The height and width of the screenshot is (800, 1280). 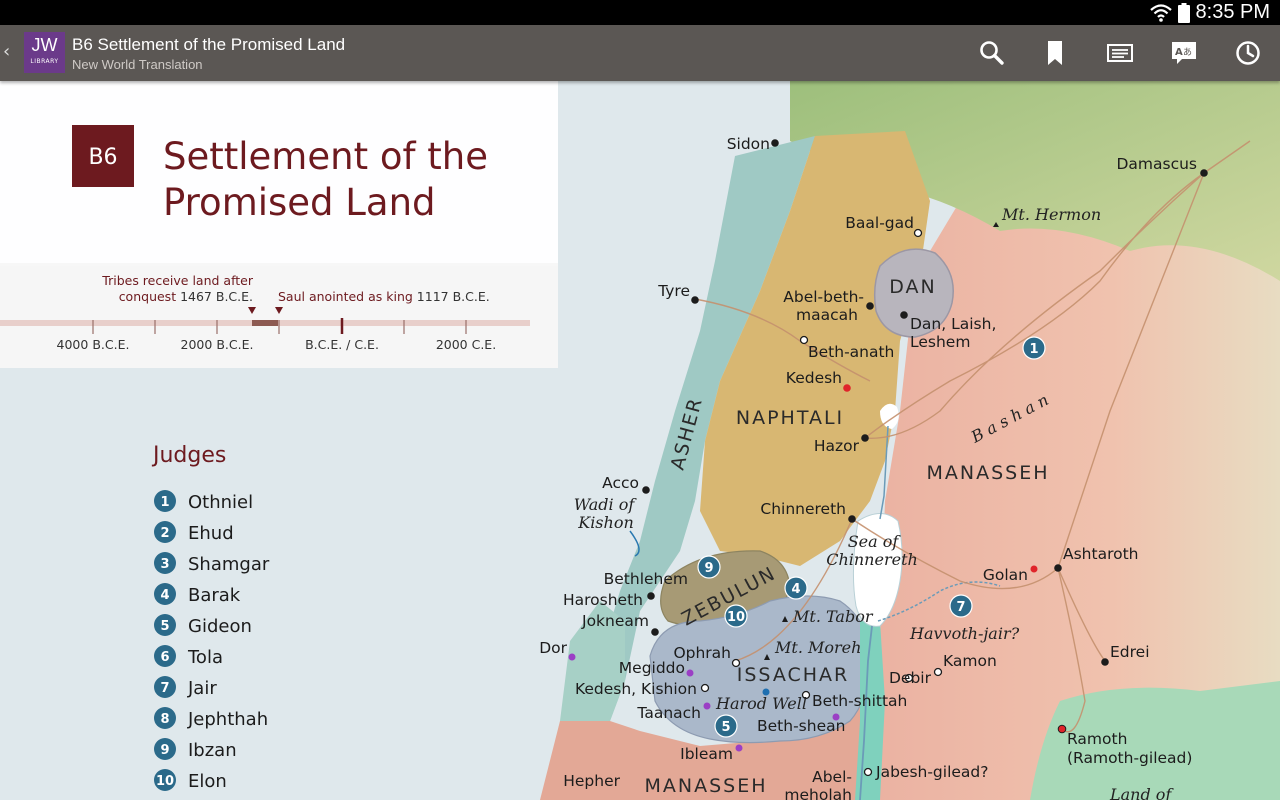 I want to click on judge-marker-7: 7, so click(x=961, y=606).